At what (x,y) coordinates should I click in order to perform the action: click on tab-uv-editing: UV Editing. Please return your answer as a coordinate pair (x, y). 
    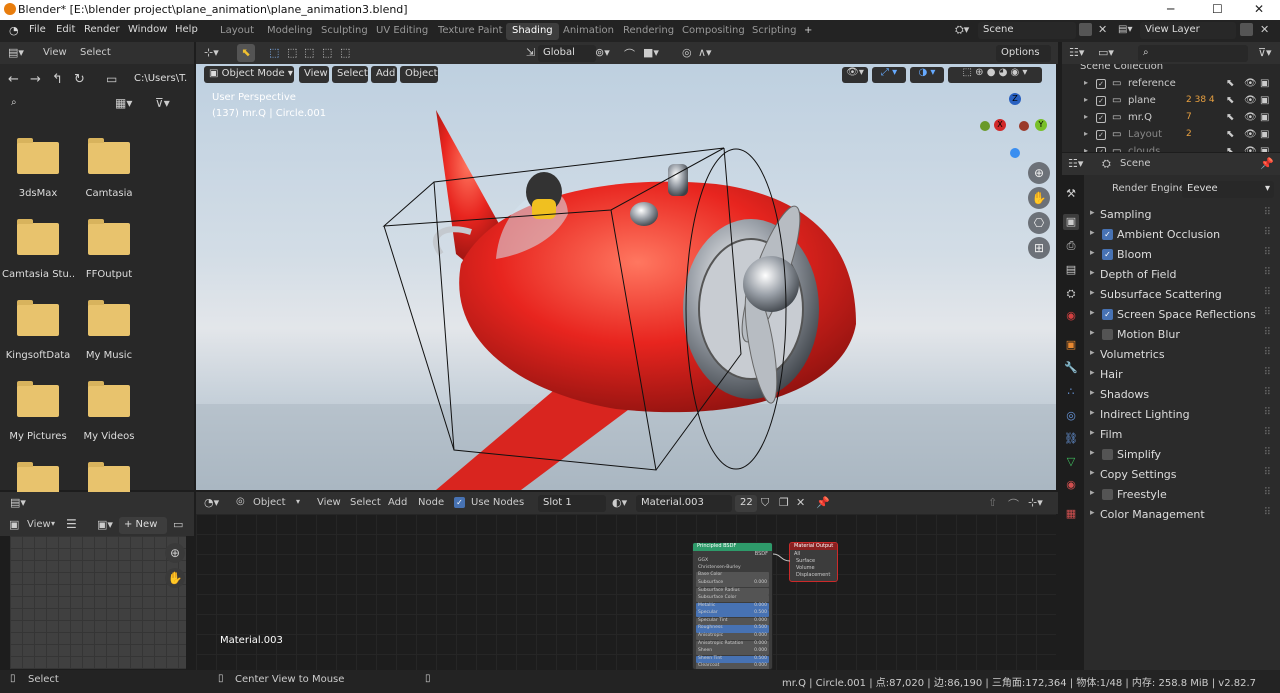
    Looking at the image, I should click on (402, 31).